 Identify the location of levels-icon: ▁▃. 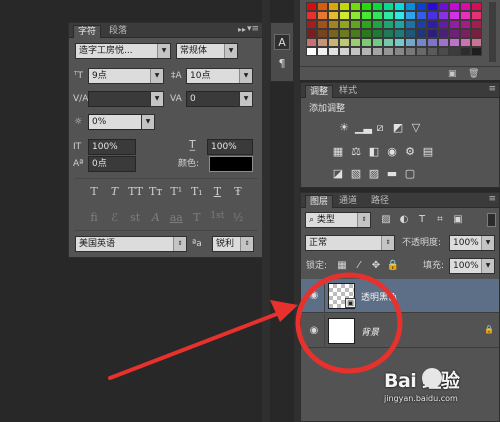
(363, 128).